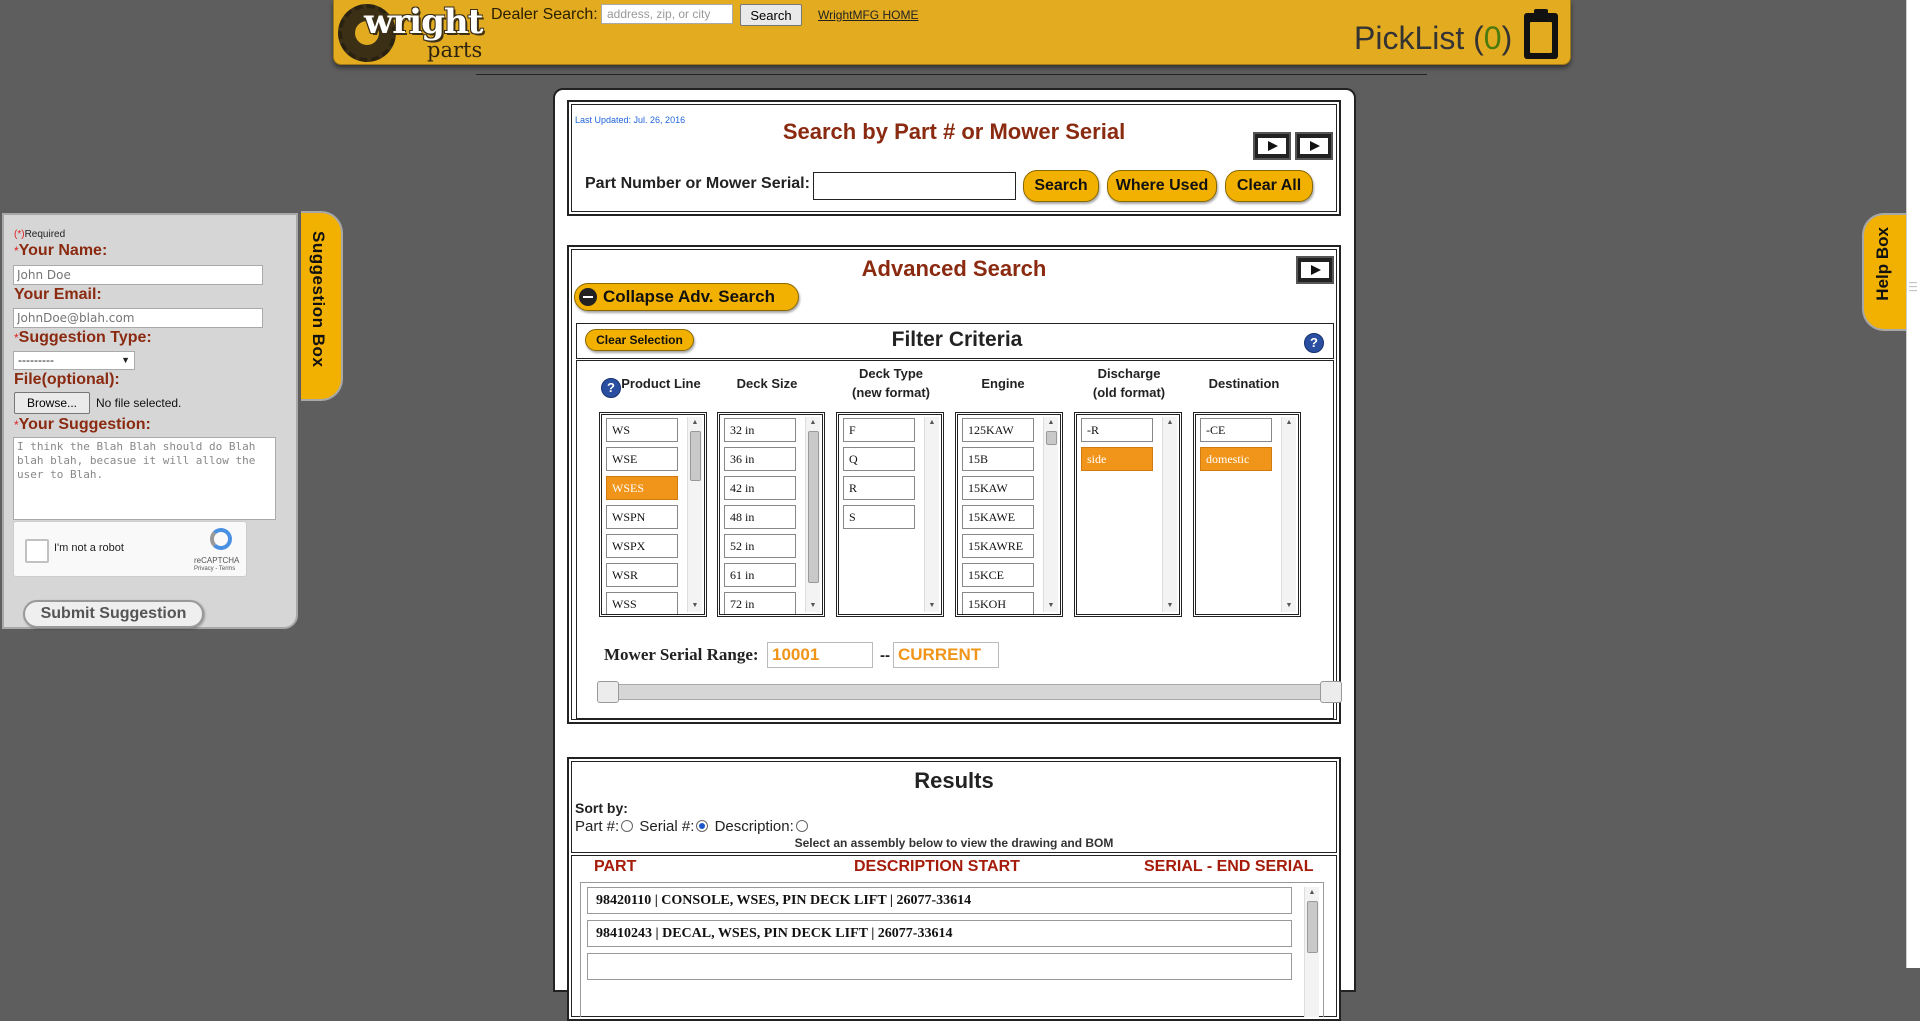 The height and width of the screenshot is (1021, 1920). I want to click on required-note-text: Required, so click(45, 234).